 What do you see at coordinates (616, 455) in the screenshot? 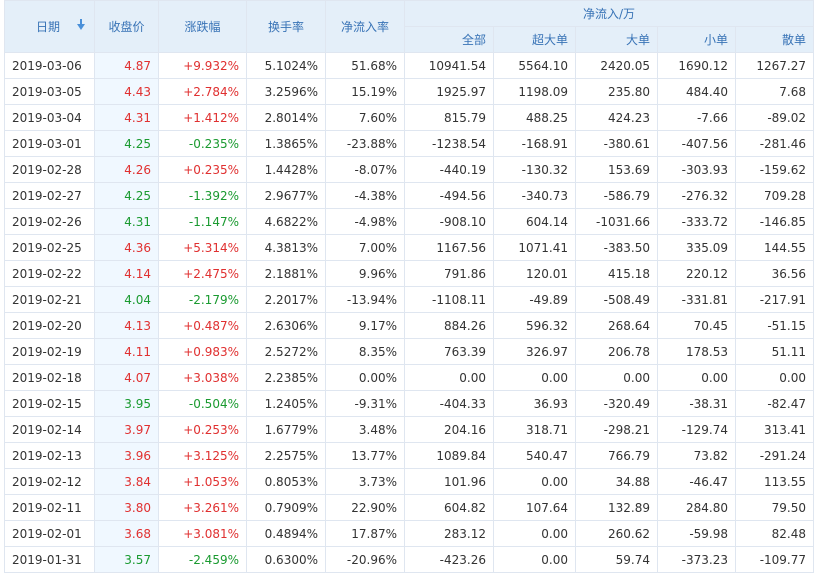
I see `large-cell: 766.79` at bounding box center [616, 455].